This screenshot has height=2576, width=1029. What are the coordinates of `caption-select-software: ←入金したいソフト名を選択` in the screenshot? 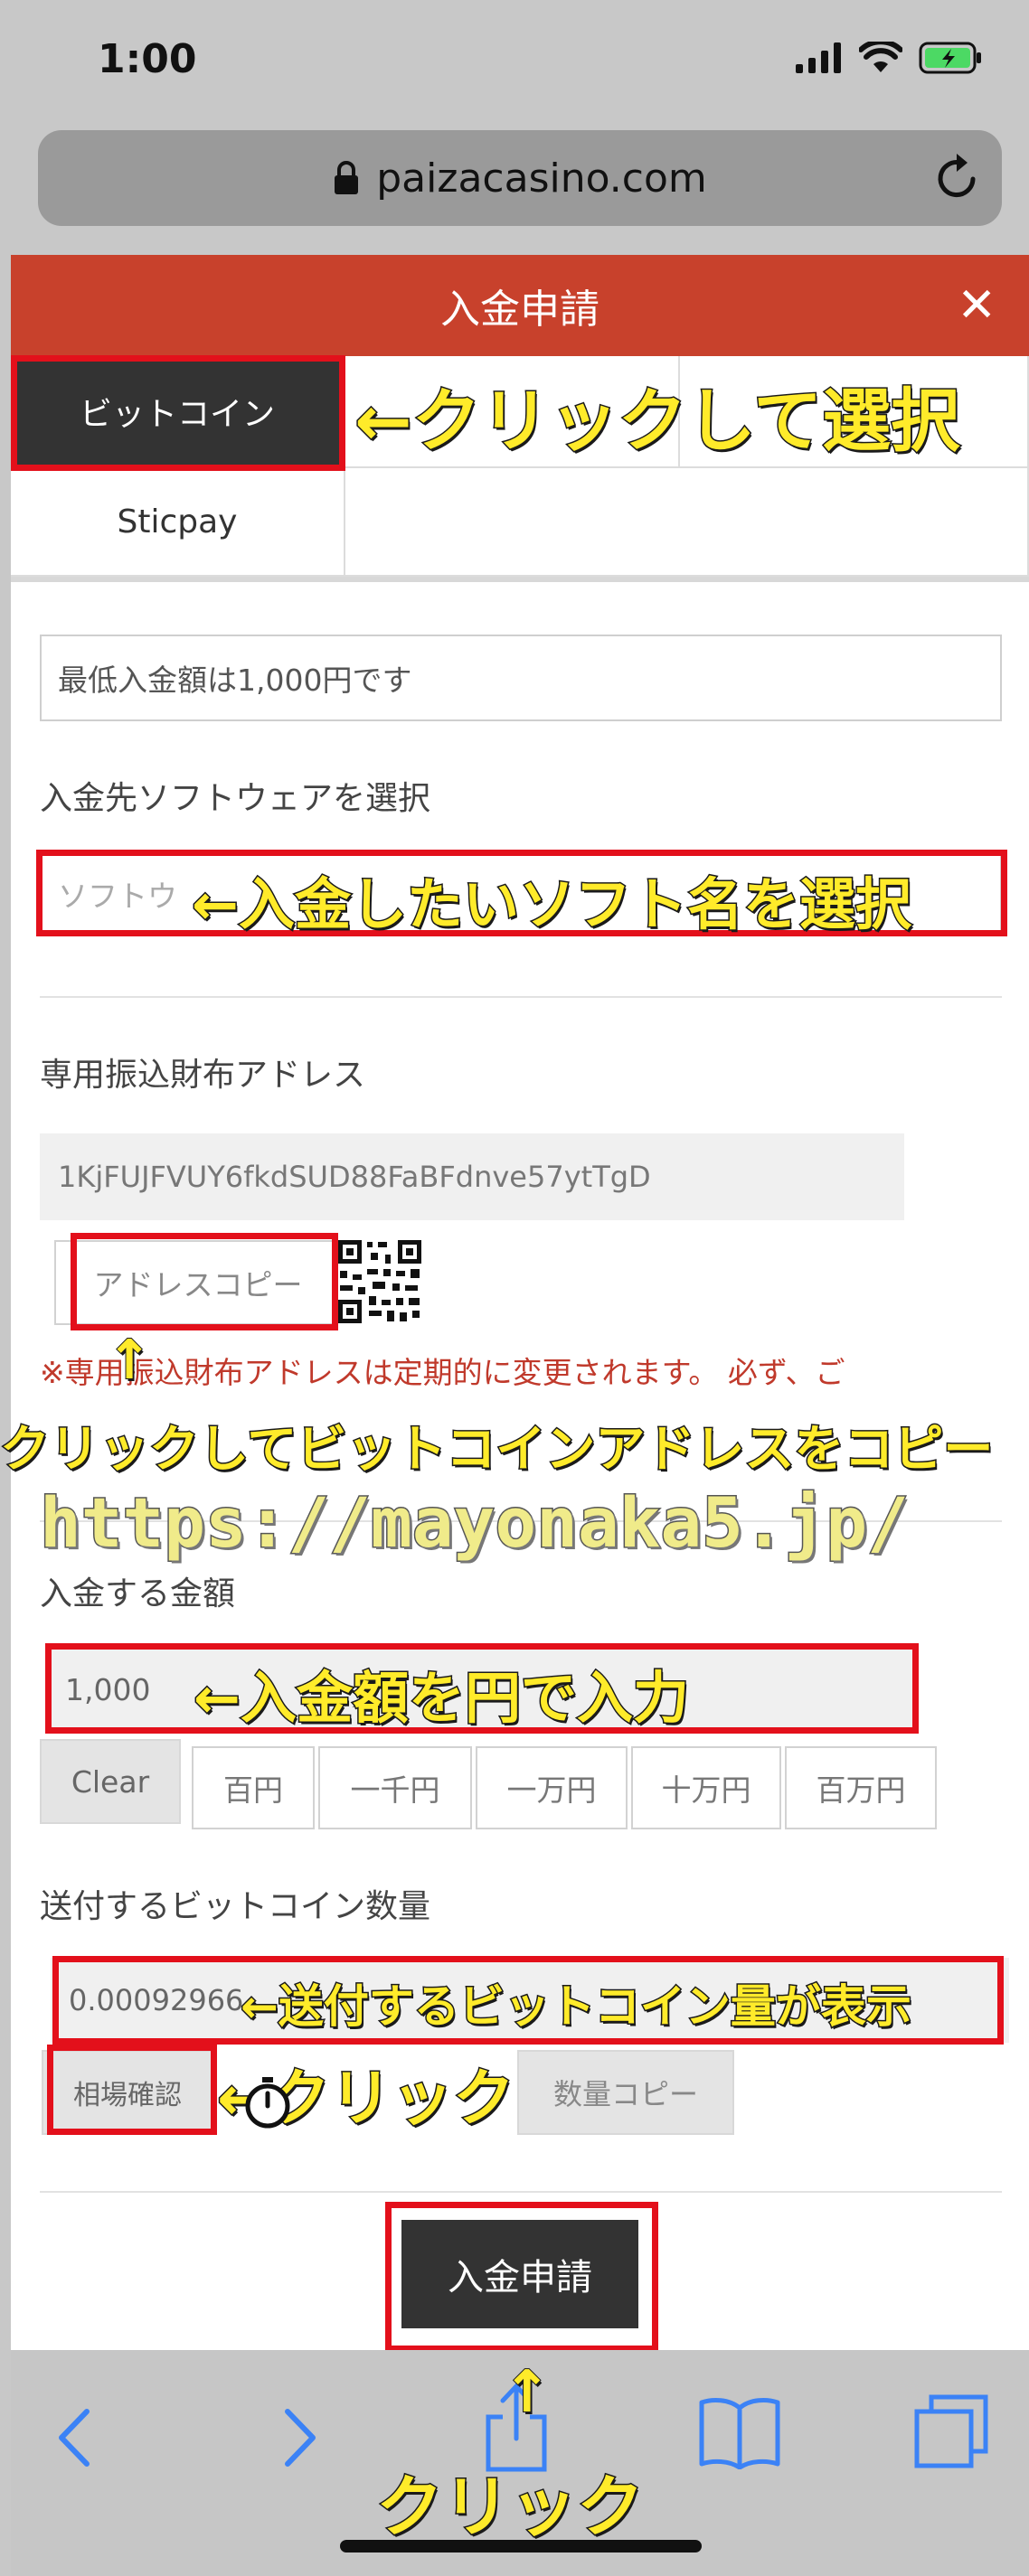 It's located at (552, 905).